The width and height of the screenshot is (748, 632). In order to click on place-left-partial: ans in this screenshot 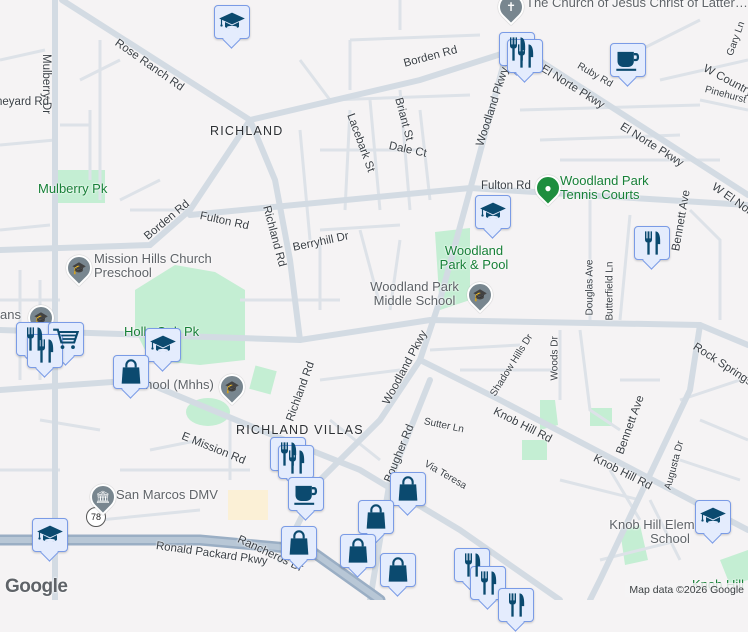, I will do `click(10, 315)`.